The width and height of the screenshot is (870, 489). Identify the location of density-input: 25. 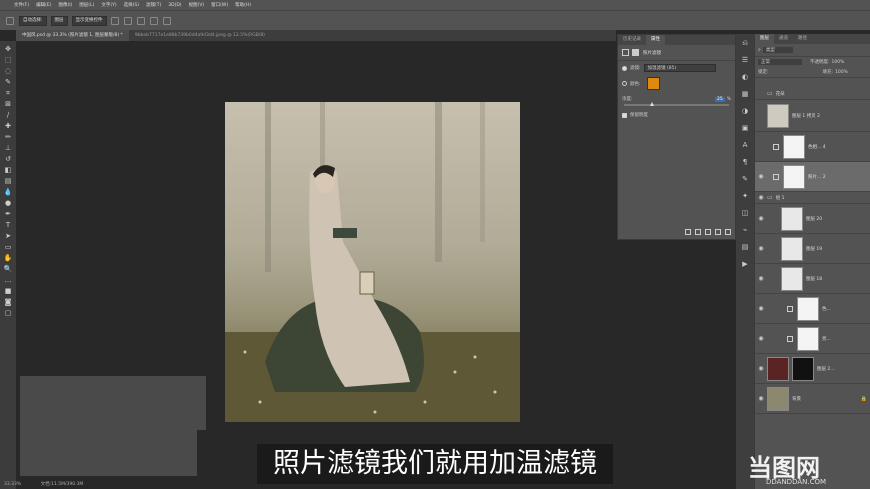
(719, 99).